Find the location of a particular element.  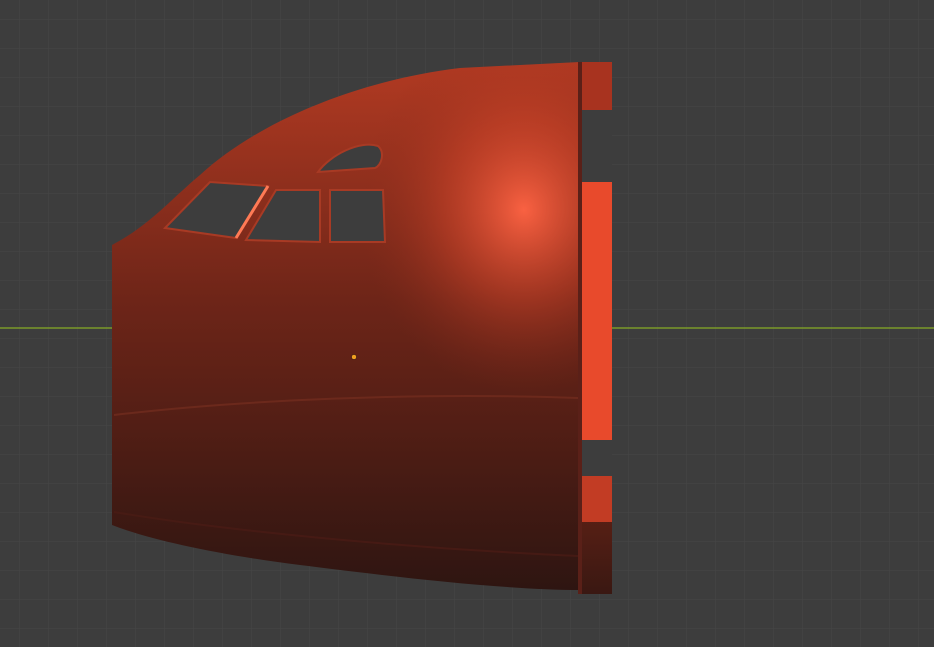

rim-tab-lower is located at coordinates (596, 499).